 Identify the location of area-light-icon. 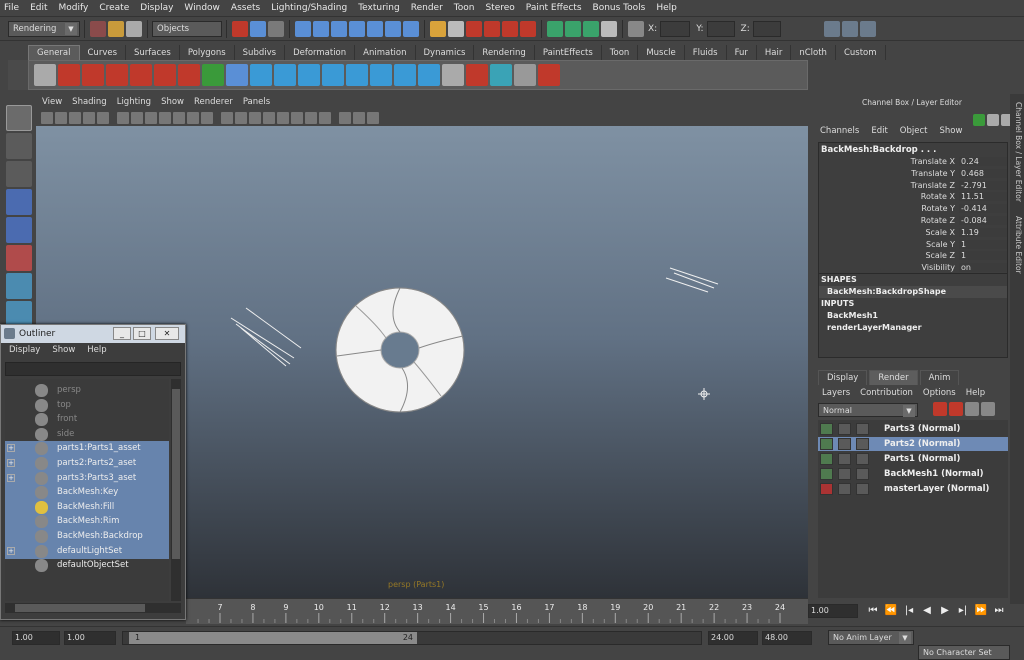
(357, 75).